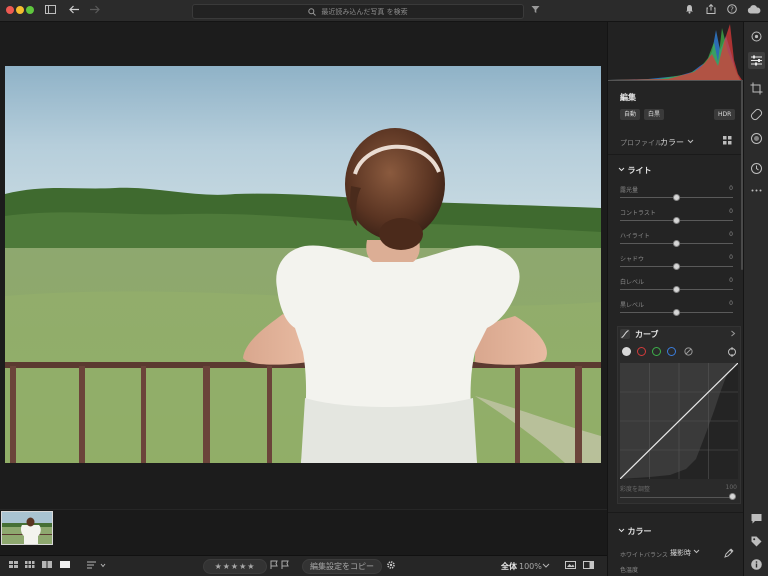  I want to click on tone-curve-graph, so click(679, 421).